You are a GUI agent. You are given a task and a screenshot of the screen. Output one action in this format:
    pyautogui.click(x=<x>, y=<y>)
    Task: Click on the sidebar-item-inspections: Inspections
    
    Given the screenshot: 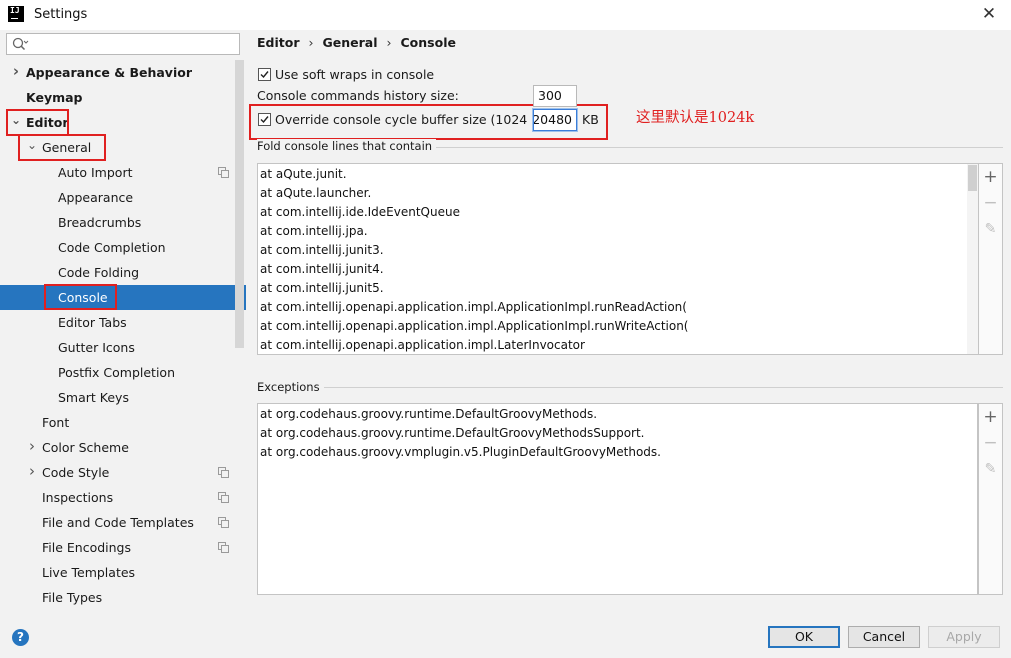 What is the action you would take?
    pyautogui.click(x=123, y=497)
    